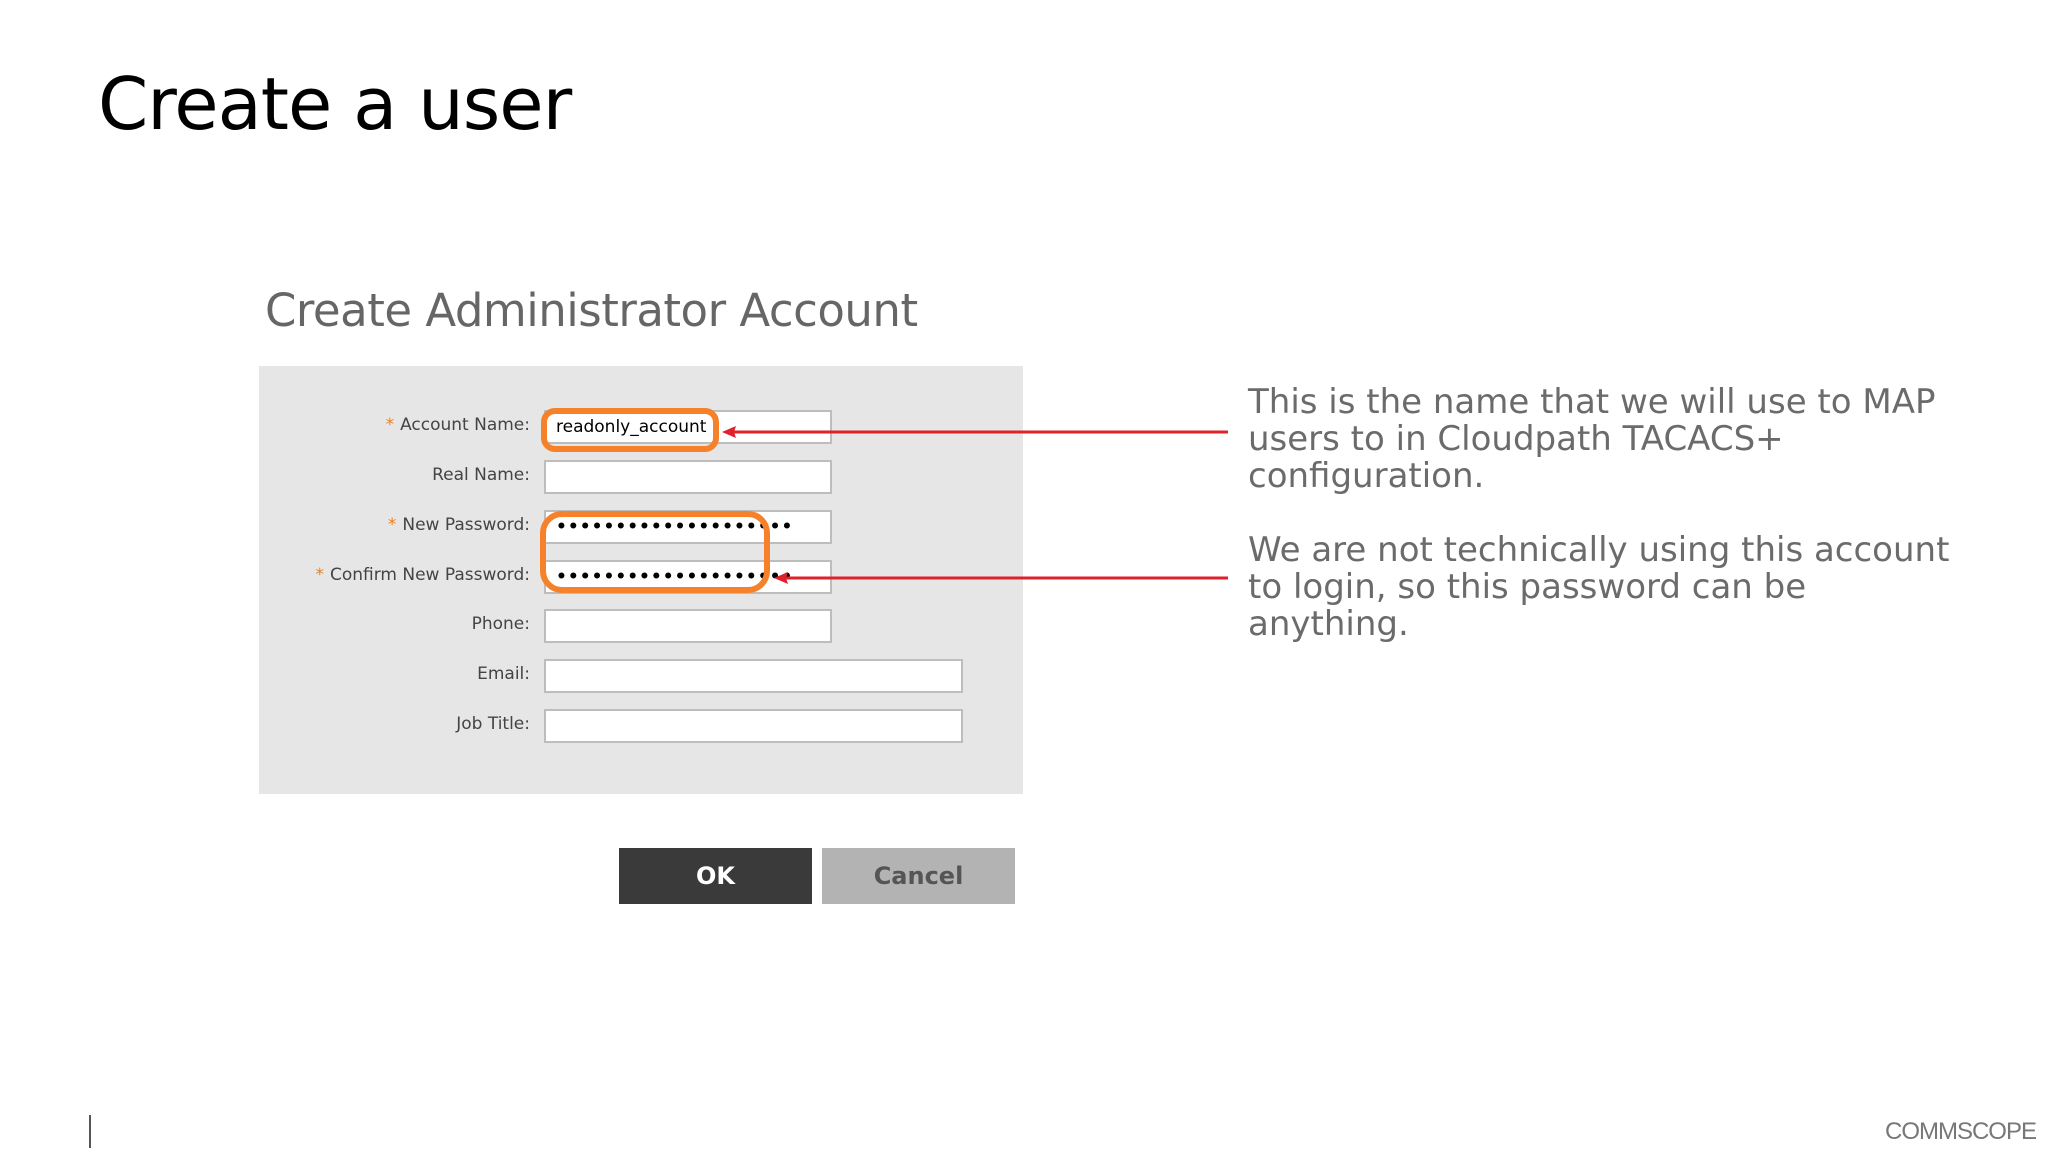 Image resolution: width=2048 pixels, height=1152 pixels. Describe the element at coordinates (90, 1131) in the screenshot. I see `footer-divider` at that location.